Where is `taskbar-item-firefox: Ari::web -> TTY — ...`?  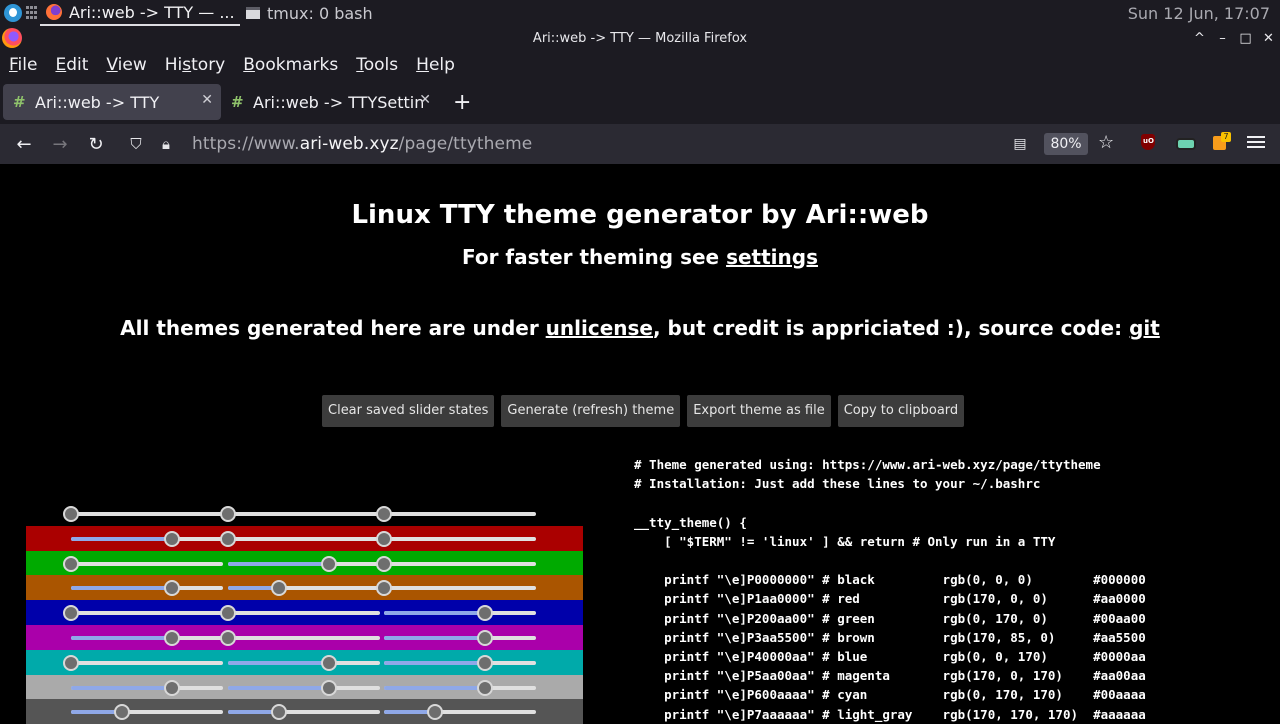 taskbar-item-firefox: Ari::web -> TTY — ... is located at coordinates (140, 13).